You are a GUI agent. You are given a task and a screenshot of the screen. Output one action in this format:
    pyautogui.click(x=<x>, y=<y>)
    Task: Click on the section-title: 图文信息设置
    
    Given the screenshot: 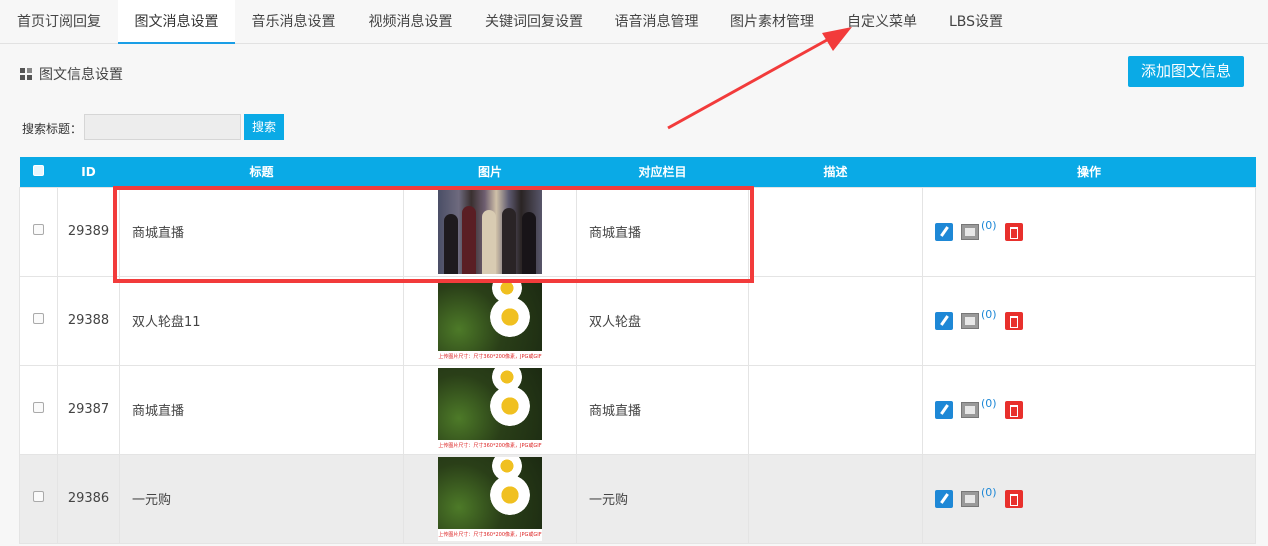 What is the action you would take?
    pyautogui.click(x=71, y=74)
    